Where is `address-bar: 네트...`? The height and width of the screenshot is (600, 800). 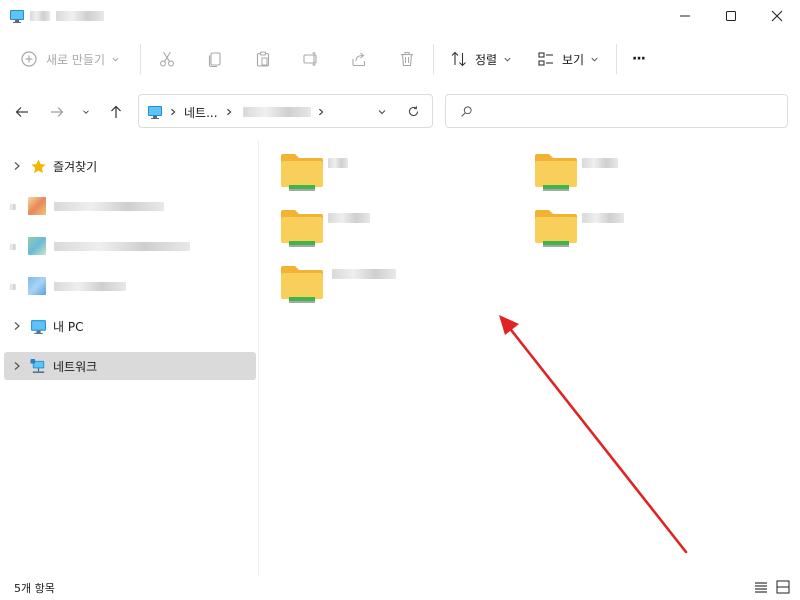
address-bar: 네트... is located at coordinates (285, 111).